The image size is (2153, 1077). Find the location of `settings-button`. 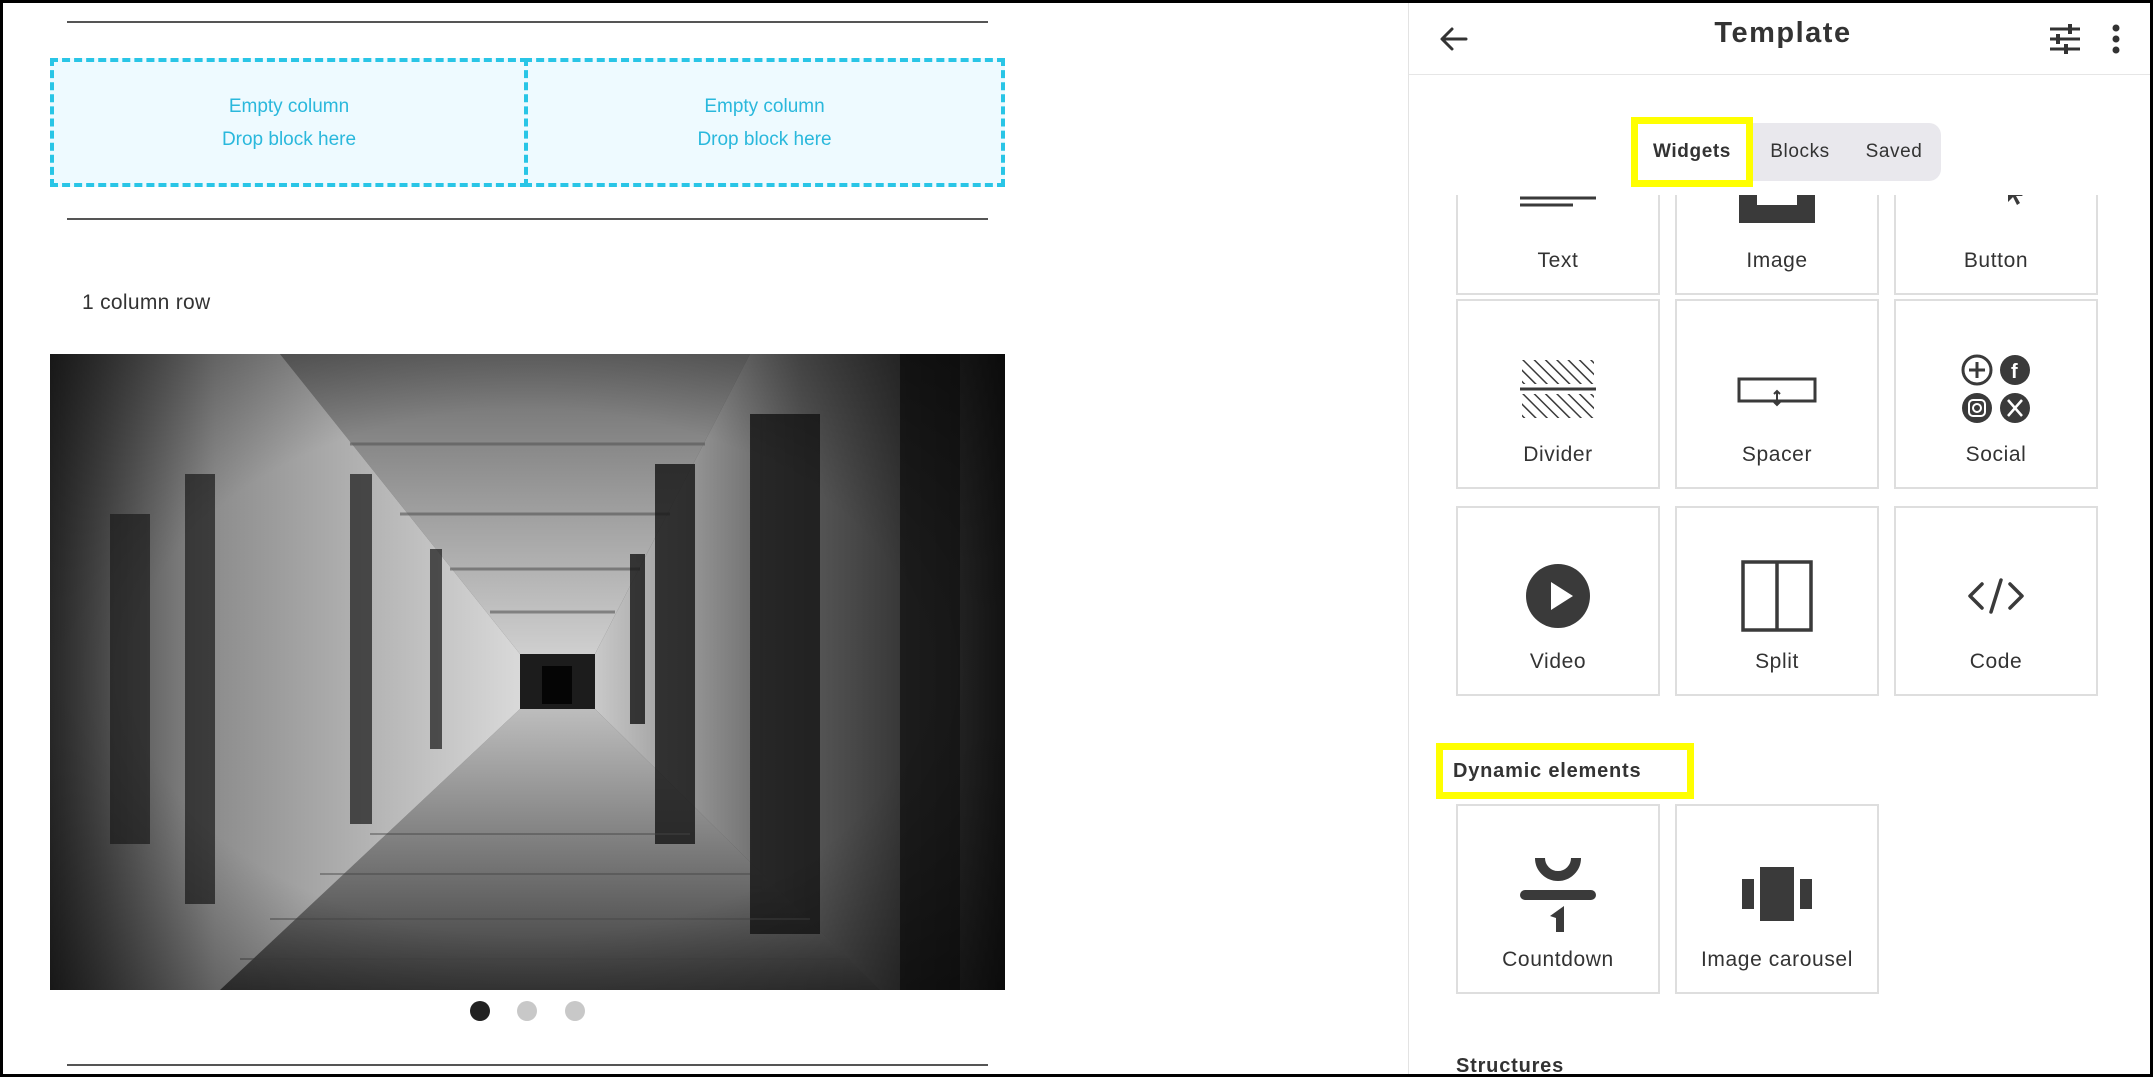

settings-button is located at coordinates (2065, 39).